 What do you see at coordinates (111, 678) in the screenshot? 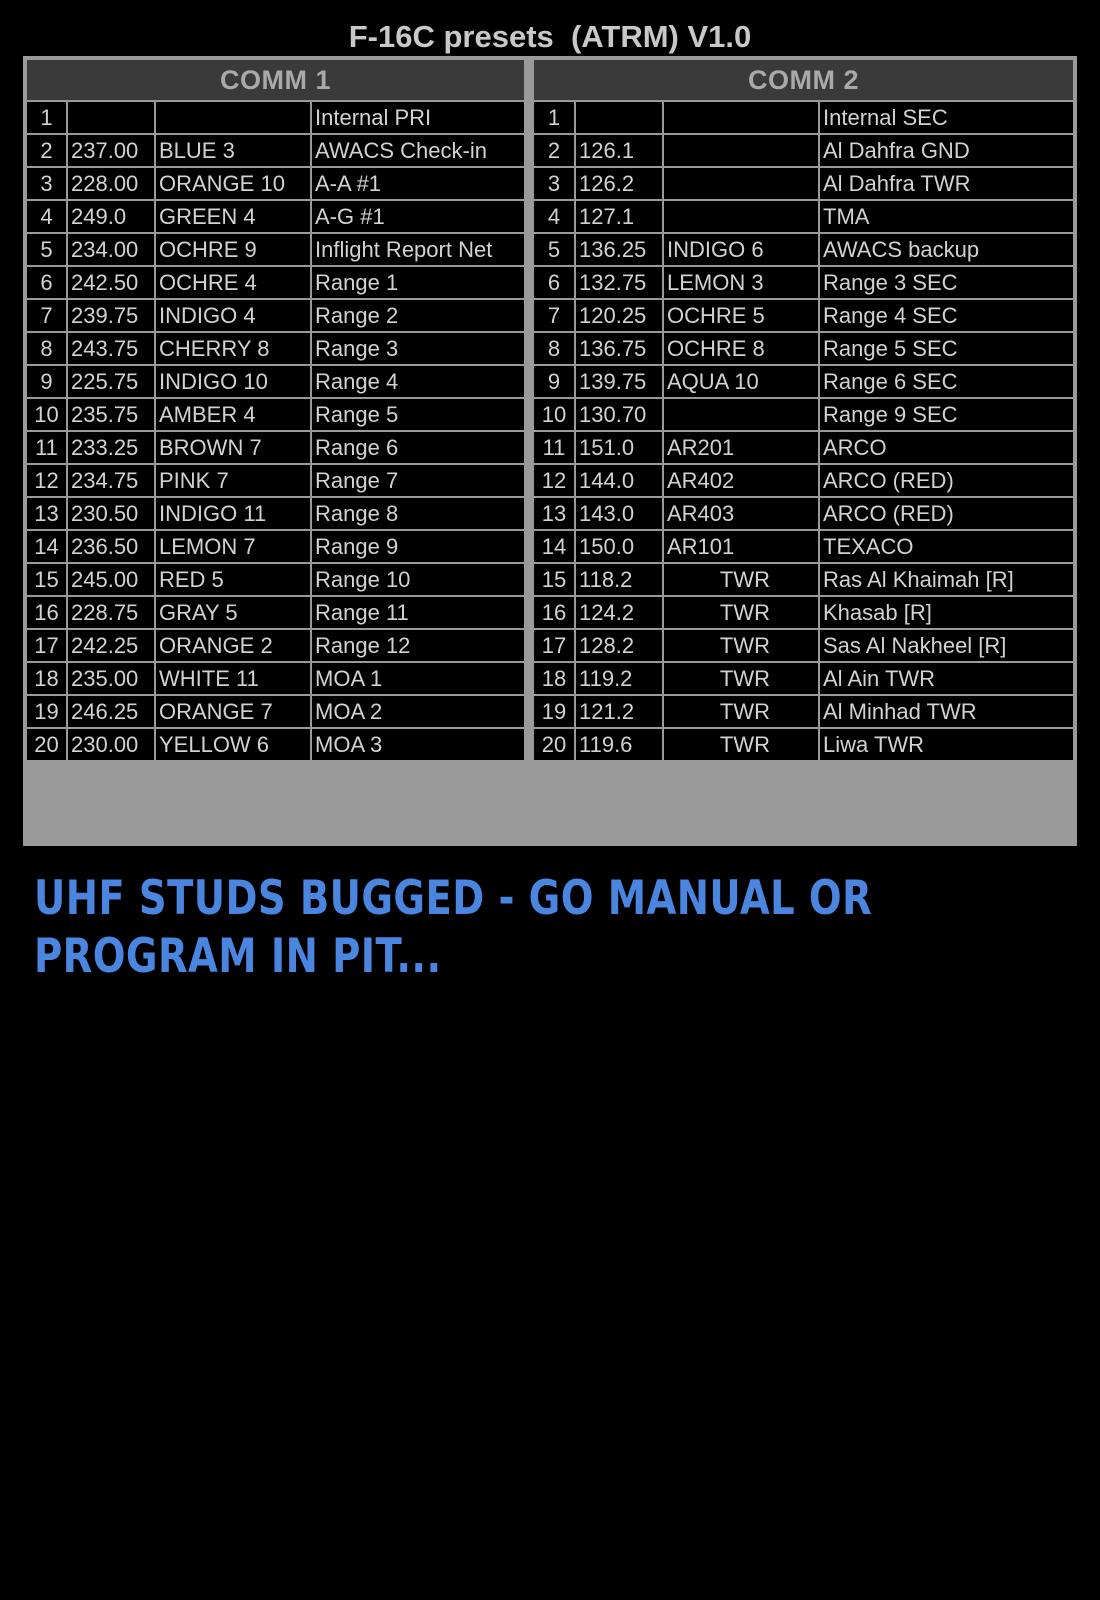
I see `comm1-frequency-cell: 235.00` at bounding box center [111, 678].